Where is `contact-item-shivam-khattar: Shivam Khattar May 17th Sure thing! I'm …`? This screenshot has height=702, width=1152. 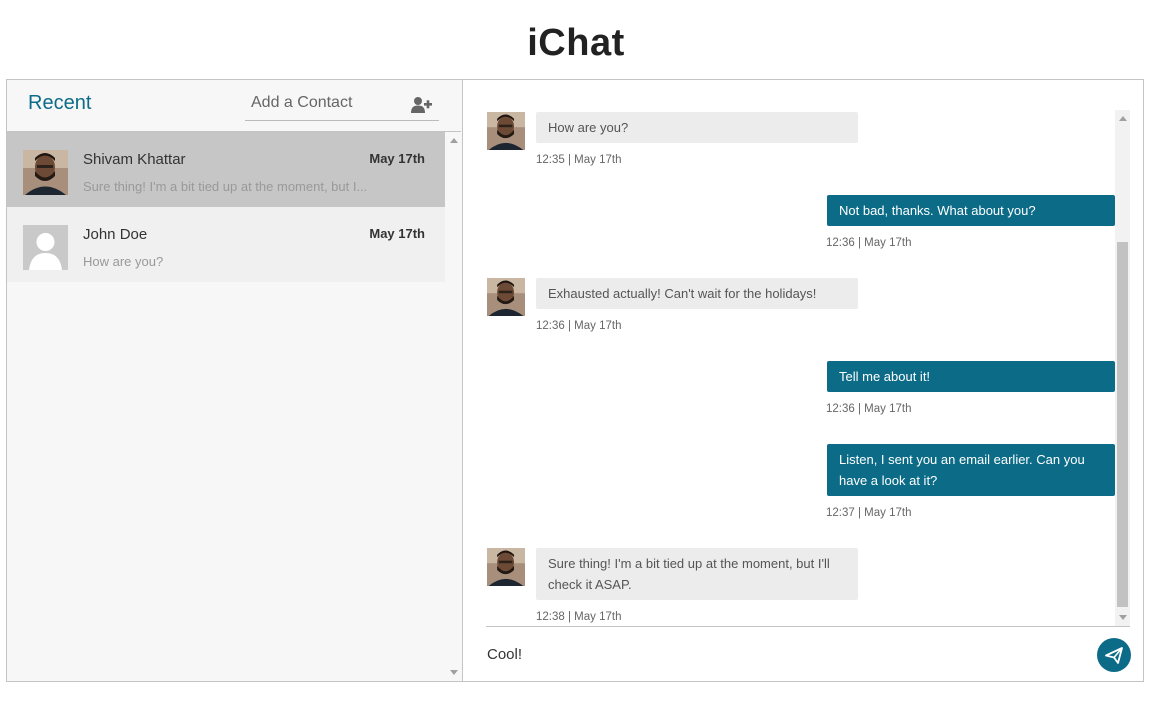
contact-item-shivam-khattar: Shivam Khattar May 17th Sure thing! I'm … is located at coordinates (226, 169).